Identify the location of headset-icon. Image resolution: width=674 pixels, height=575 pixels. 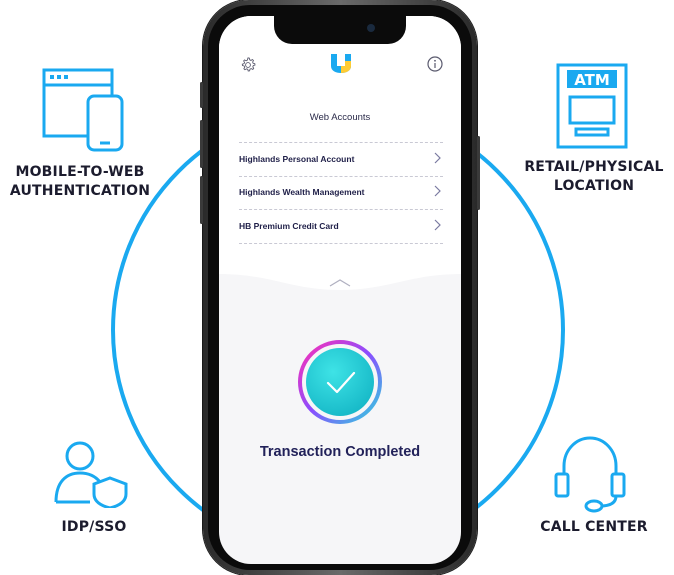
(590, 474).